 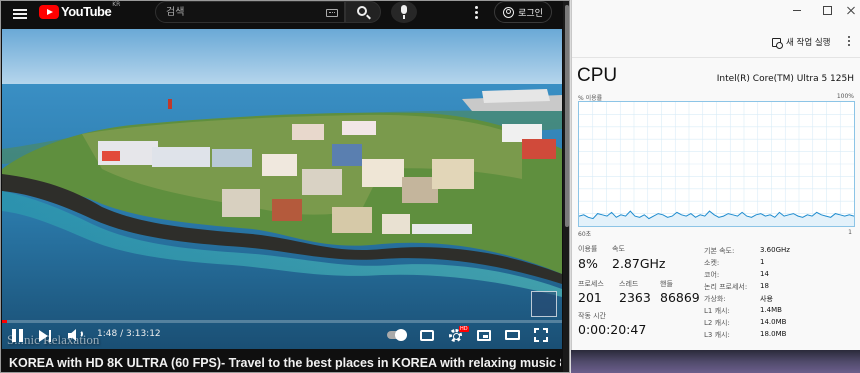 I want to click on search-input, so click(x=241, y=12).